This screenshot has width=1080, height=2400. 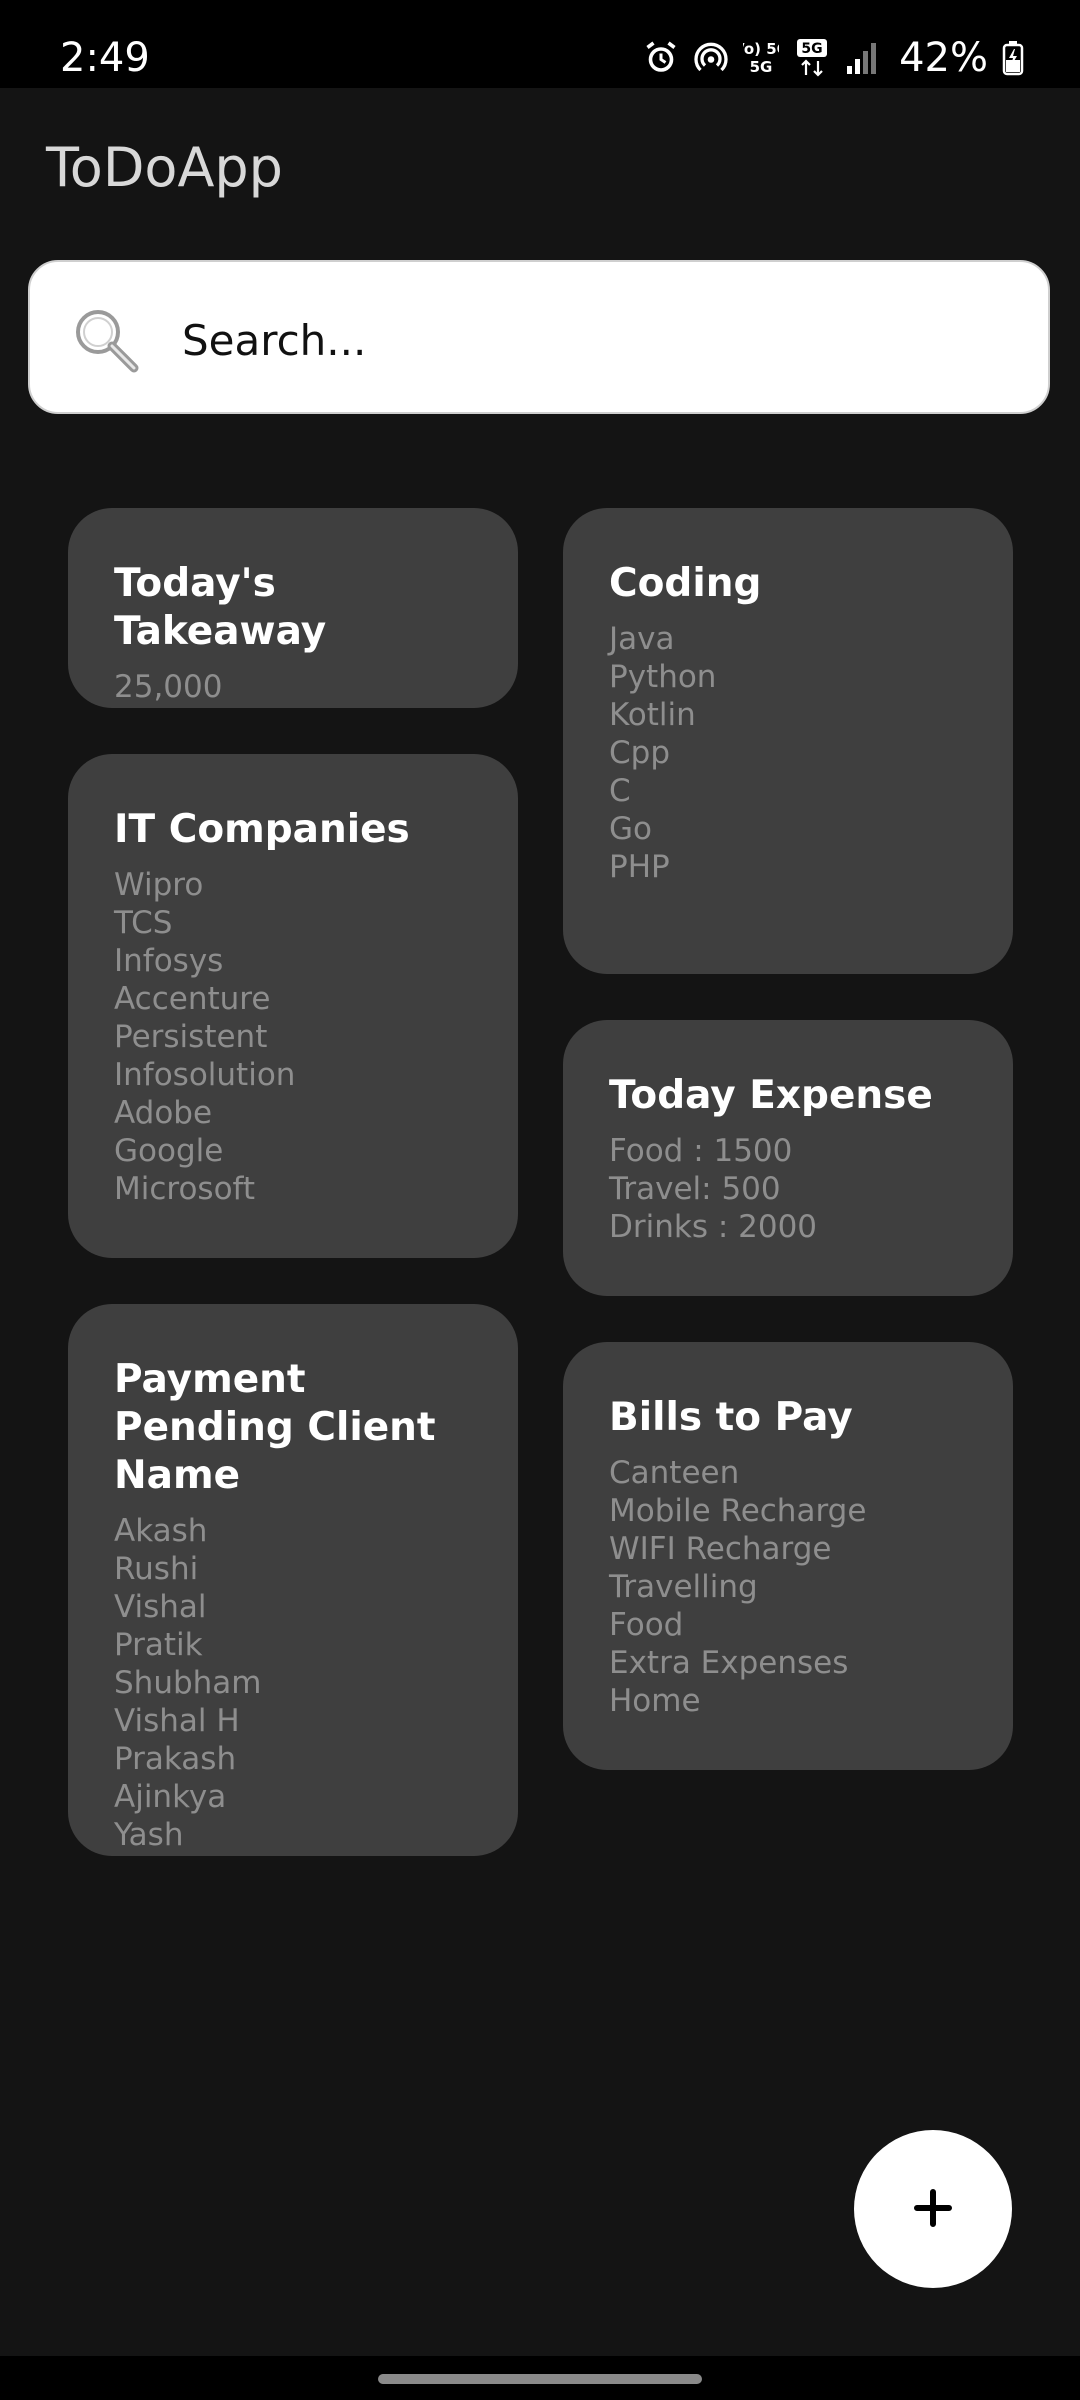 I want to click on hotspot-icon, so click(x=711, y=58).